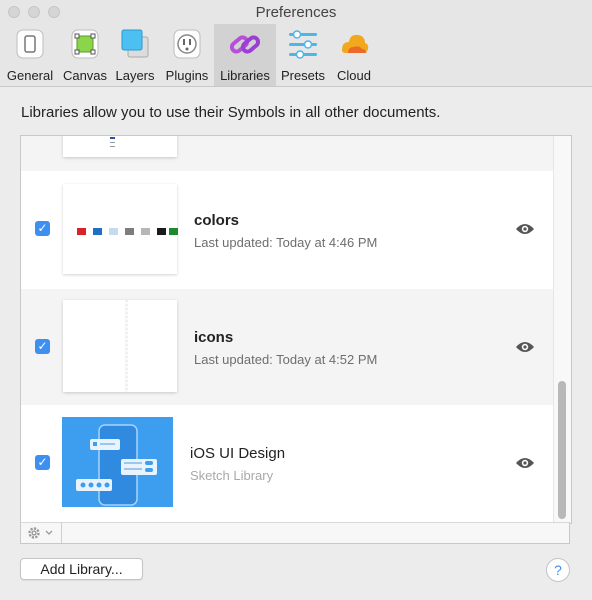 Image resolution: width=592 pixels, height=600 pixels. I want to click on library-name: icons, so click(214, 337).